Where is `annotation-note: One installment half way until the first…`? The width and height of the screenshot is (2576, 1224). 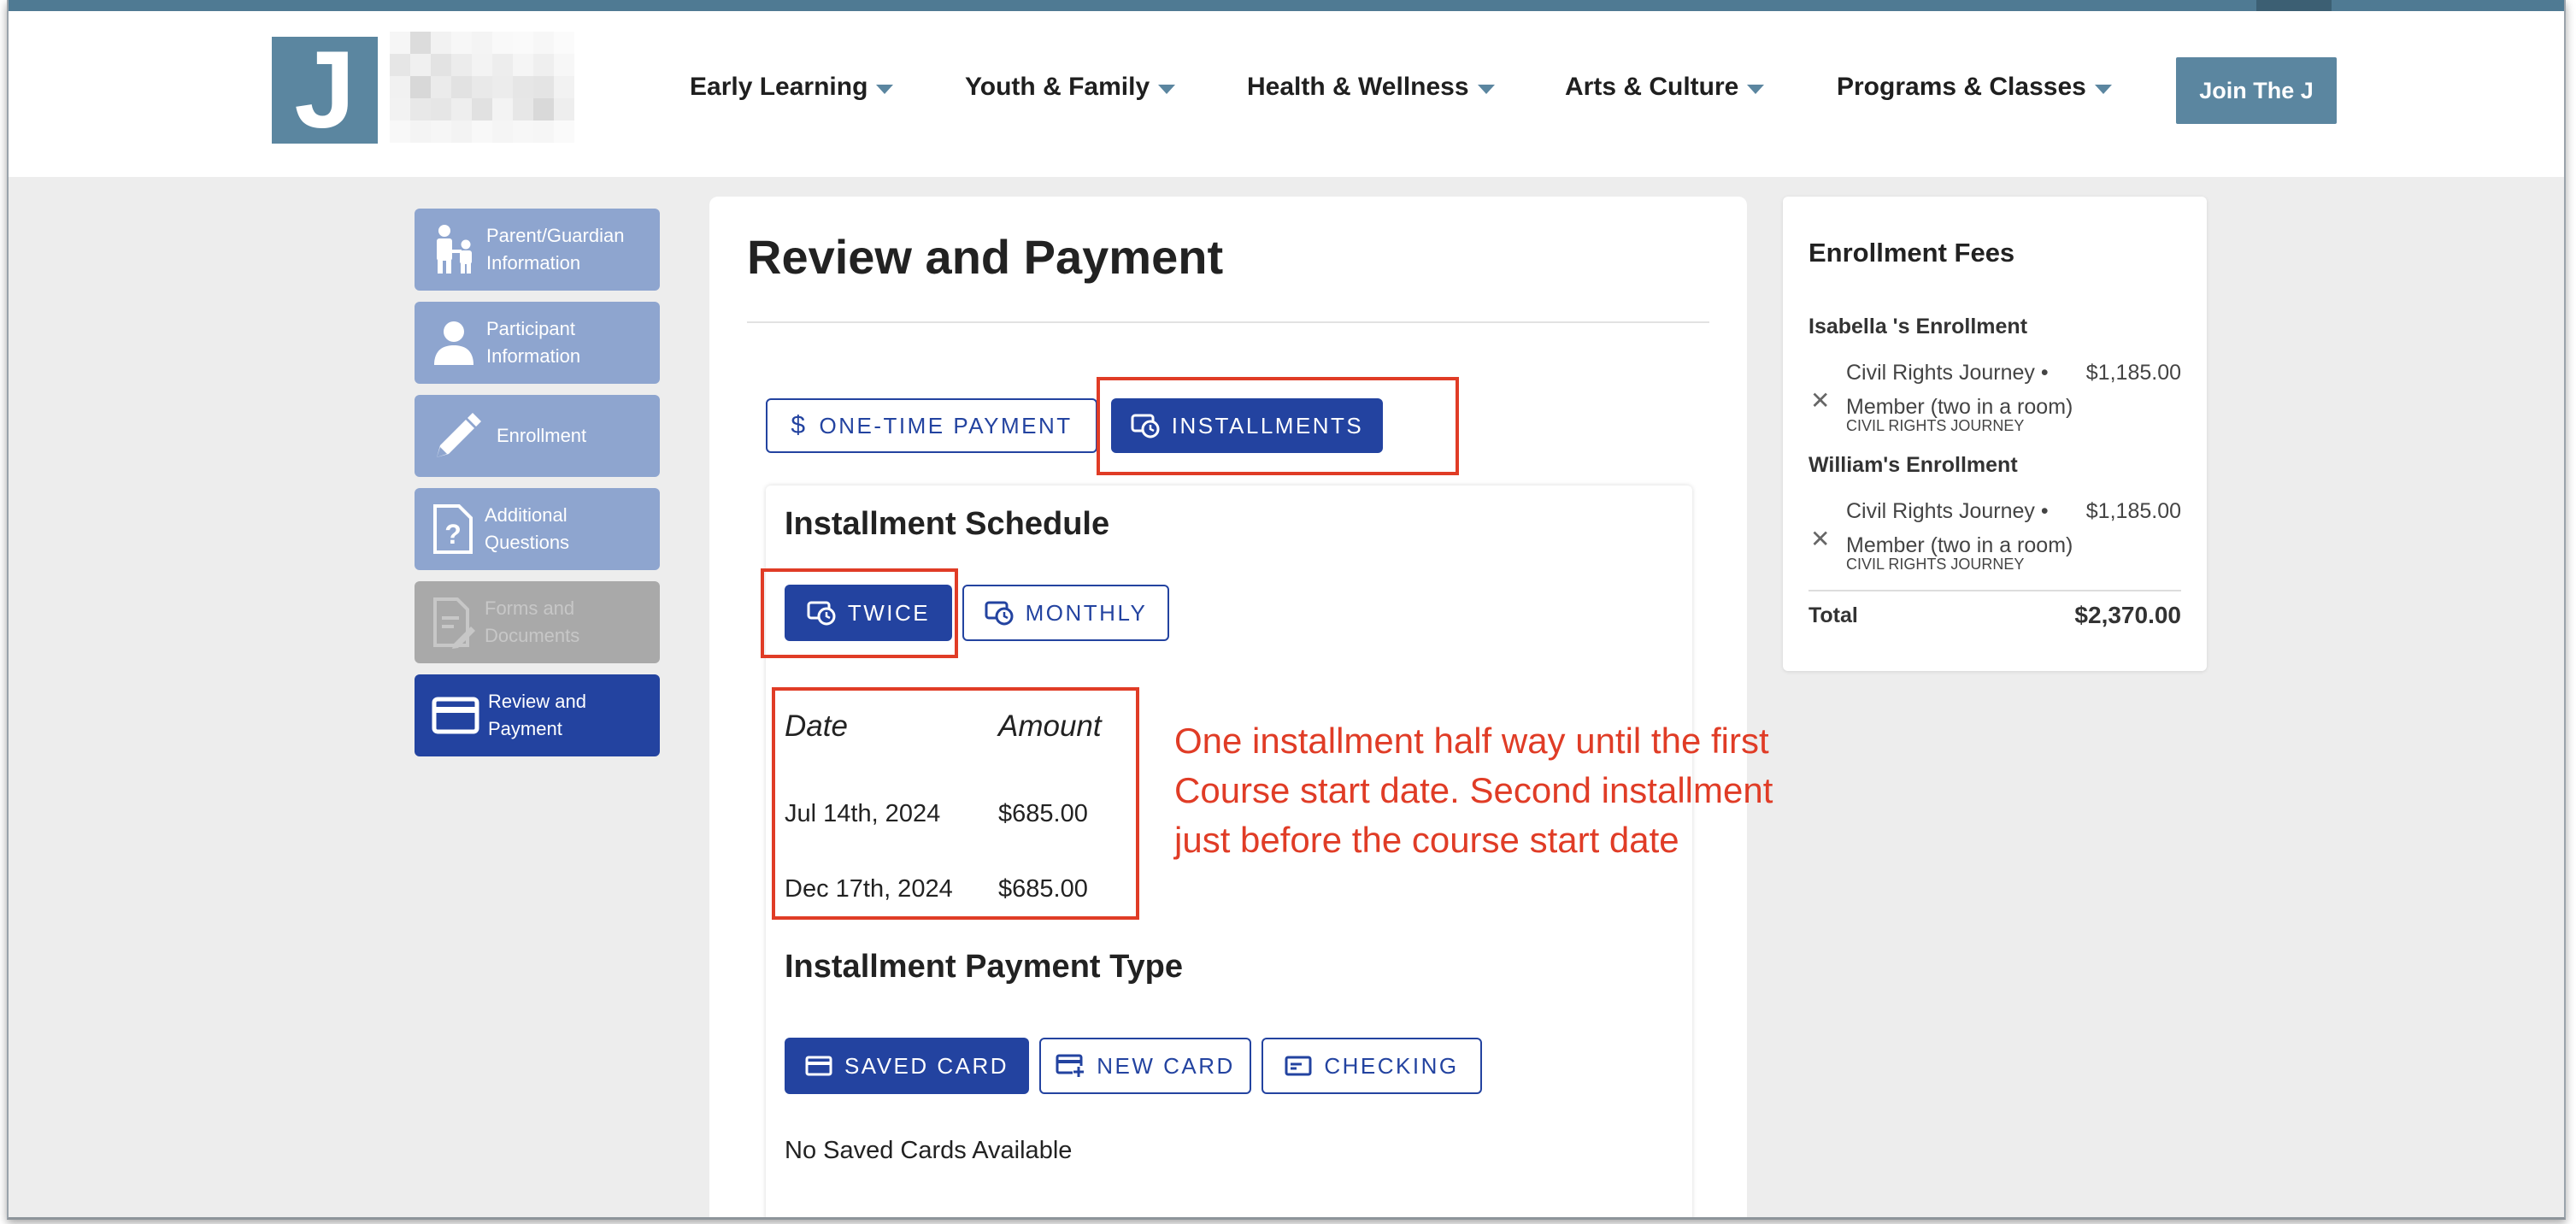
annotation-note: One installment half way until the first… is located at coordinates (1507, 791).